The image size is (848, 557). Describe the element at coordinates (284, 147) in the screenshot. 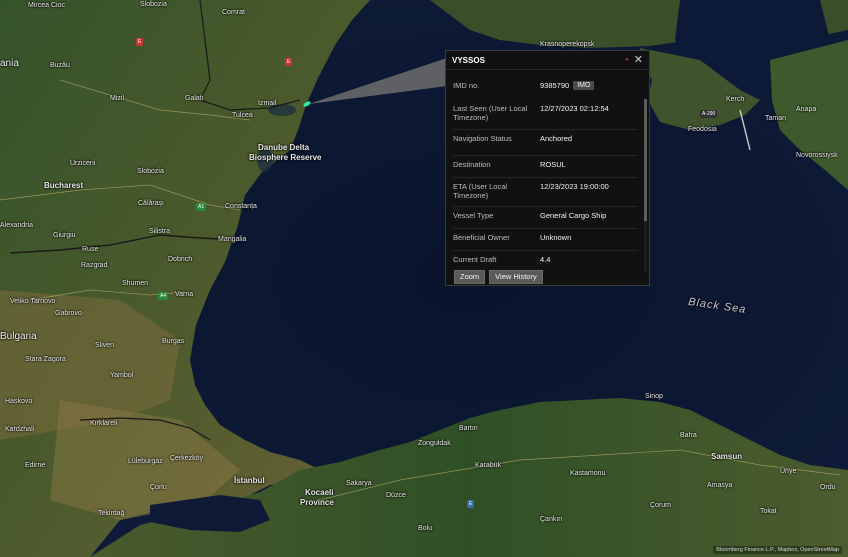

I see `reserve-label: Danube Delta` at that location.